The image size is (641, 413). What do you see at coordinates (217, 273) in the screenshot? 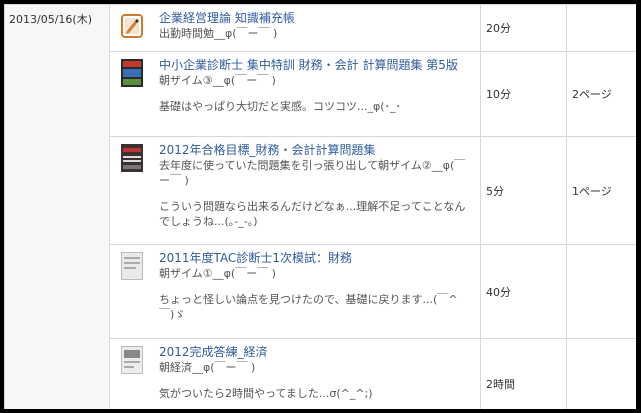
I see `entry-subtitle: 朝ザイム①__φ(￣ー￣ )` at bounding box center [217, 273].